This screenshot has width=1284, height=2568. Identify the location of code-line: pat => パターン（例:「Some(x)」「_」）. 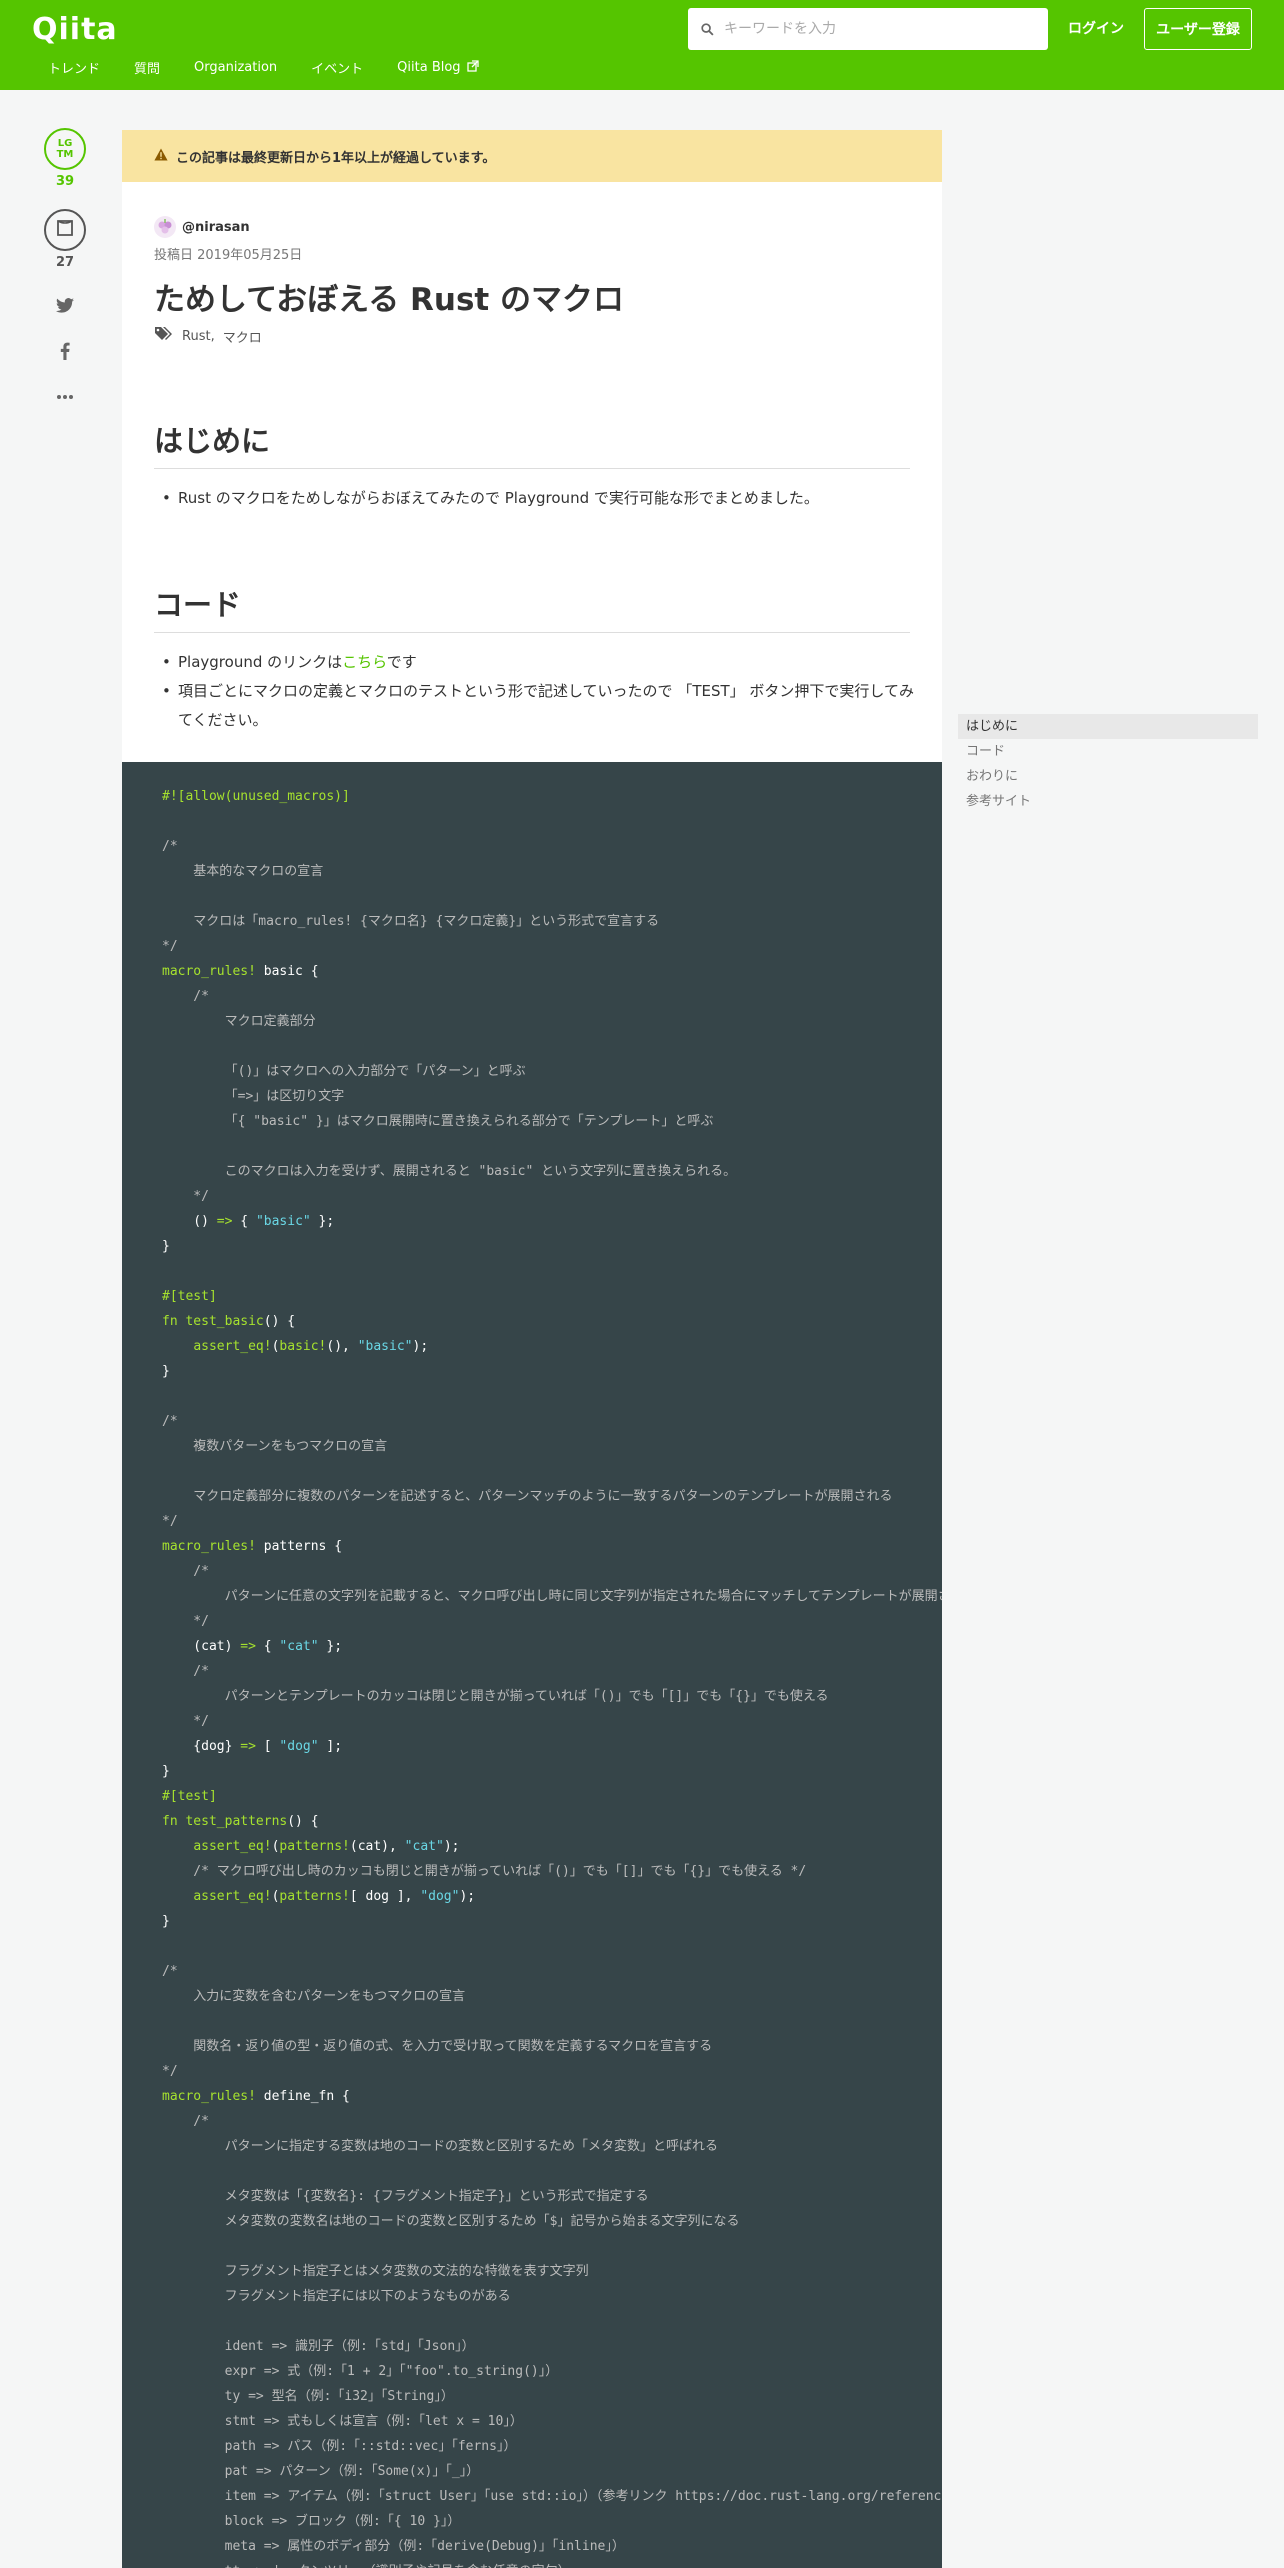
(321, 2471).